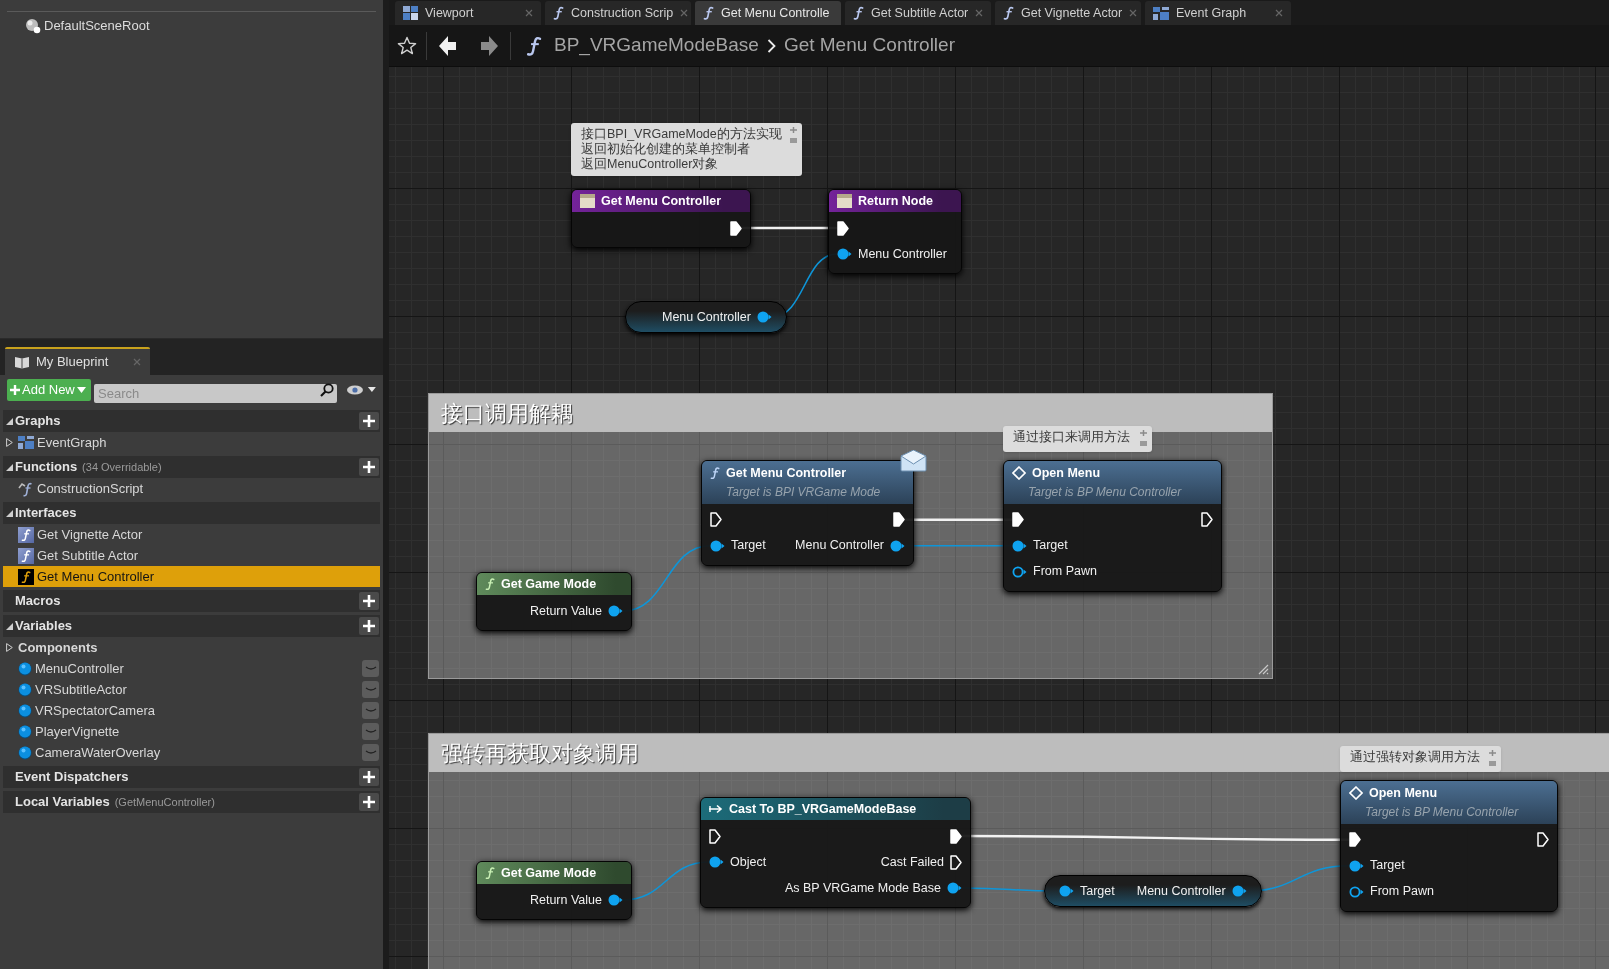 The height and width of the screenshot is (969, 1609). What do you see at coordinates (191, 731) in the screenshot?
I see `list-item: PlayerVignette` at bounding box center [191, 731].